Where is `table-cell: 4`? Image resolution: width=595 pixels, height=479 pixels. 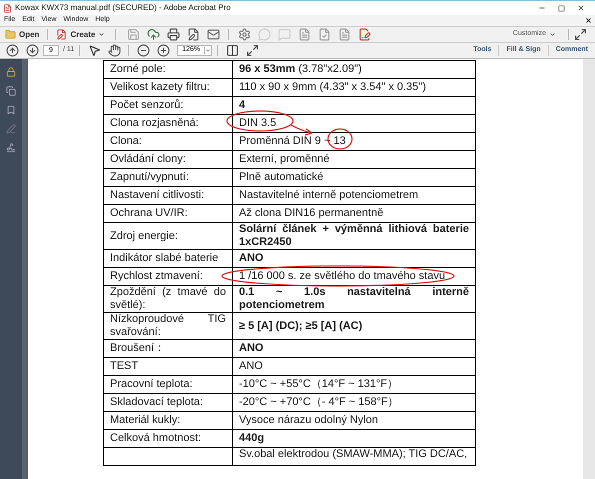 table-cell: 4 is located at coordinates (354, 105).